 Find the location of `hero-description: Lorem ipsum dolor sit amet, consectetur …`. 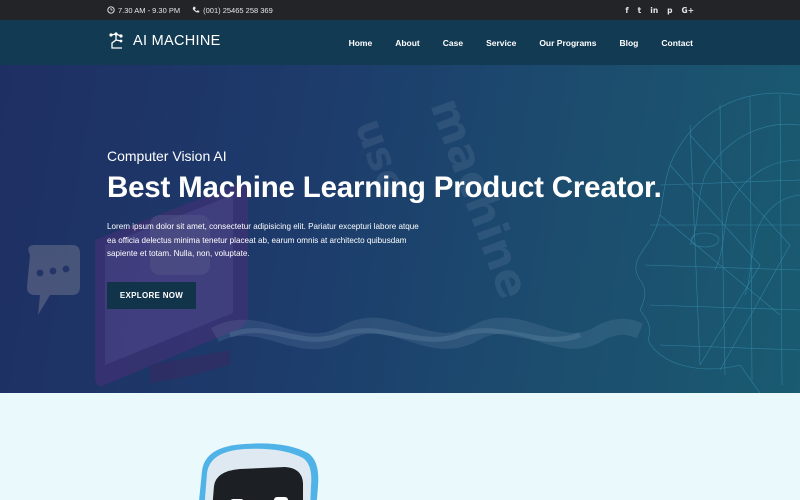

hero-description: Lorem ipsum dolor sit amet, consectetur … is located at coordinates (263, 240).